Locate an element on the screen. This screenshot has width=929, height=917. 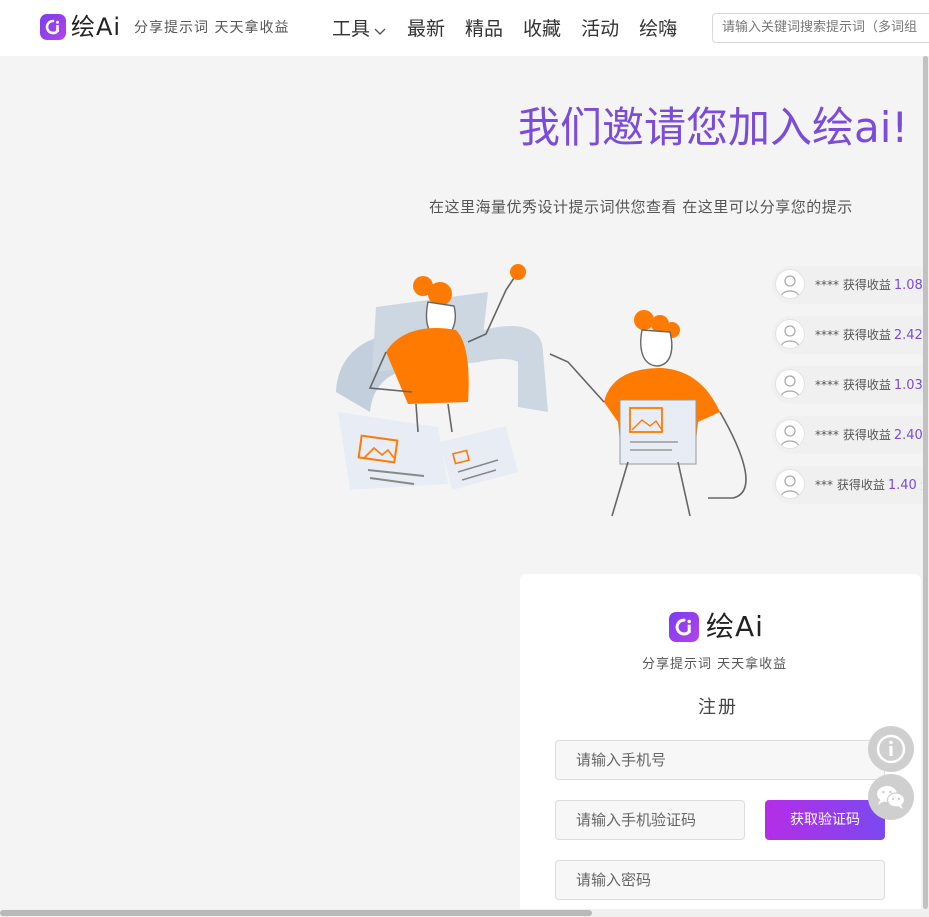
earning-text: **** 获得收益 2.40 is located at coordinates (869, 435).